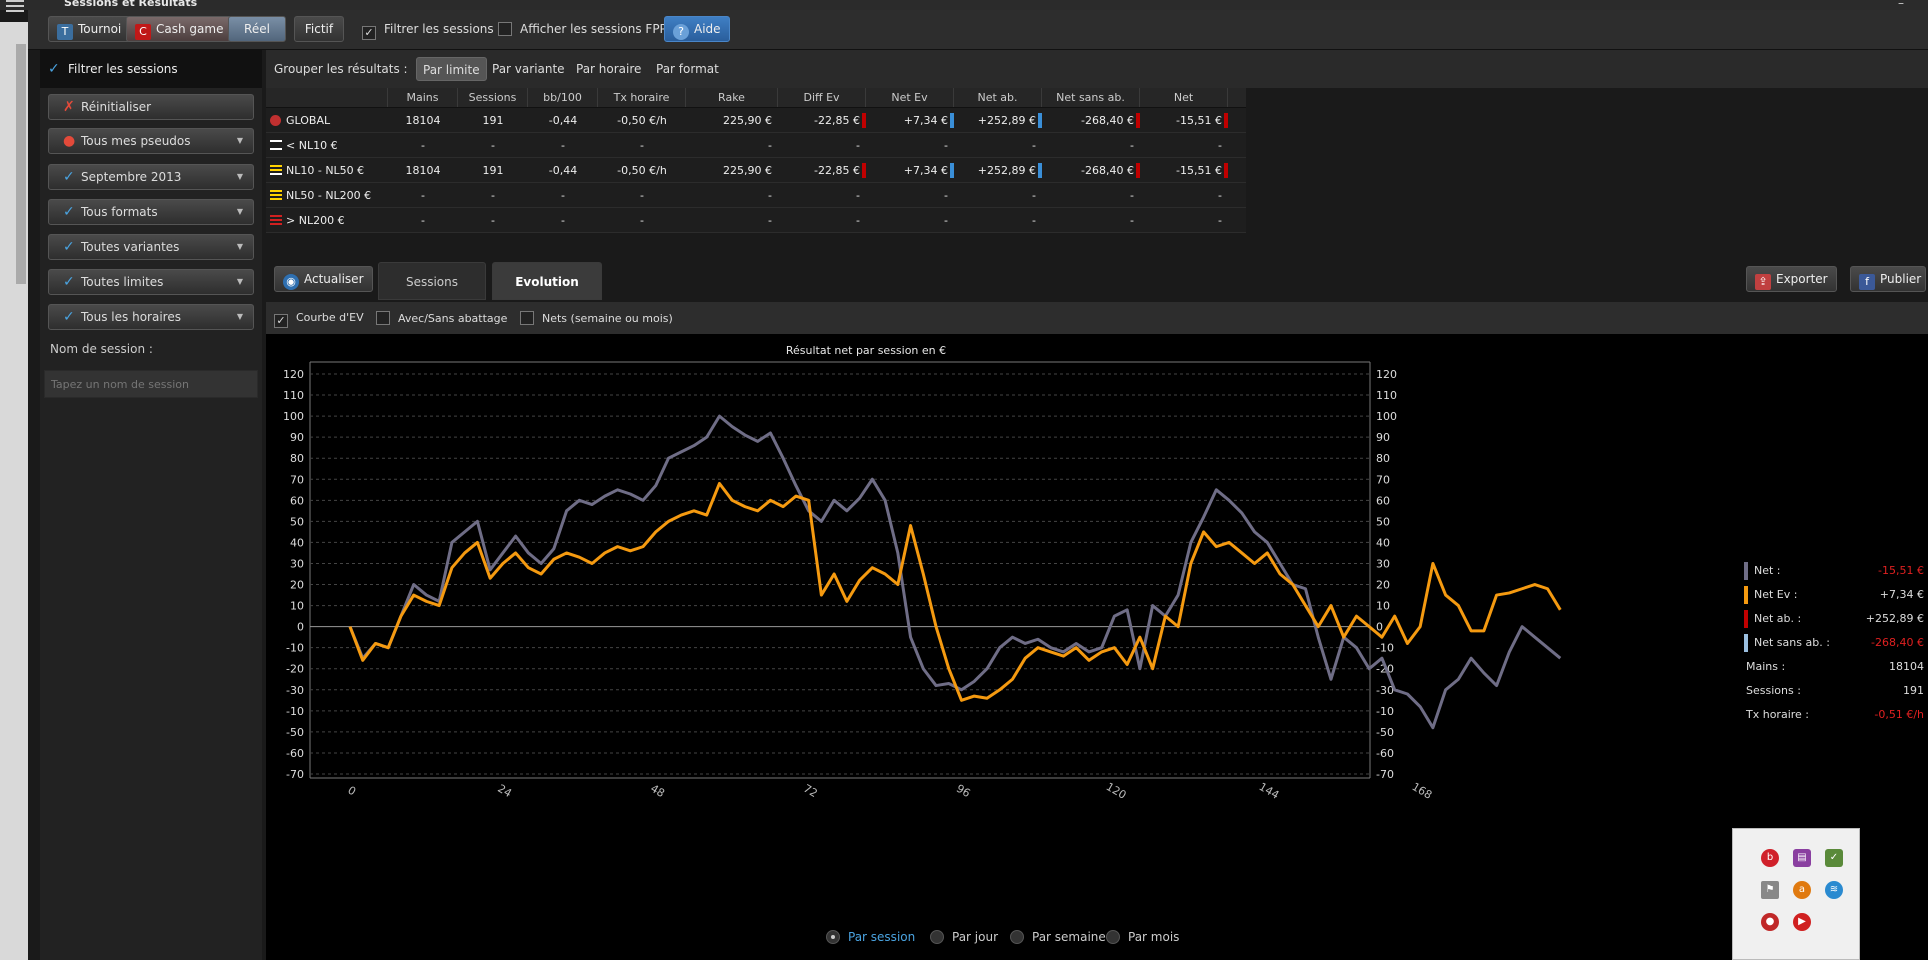 Image resolution: width=1928 pixels, height=960 pixels. I want to click on legend-net: Net : -15,51 €, so click(1834, 571).